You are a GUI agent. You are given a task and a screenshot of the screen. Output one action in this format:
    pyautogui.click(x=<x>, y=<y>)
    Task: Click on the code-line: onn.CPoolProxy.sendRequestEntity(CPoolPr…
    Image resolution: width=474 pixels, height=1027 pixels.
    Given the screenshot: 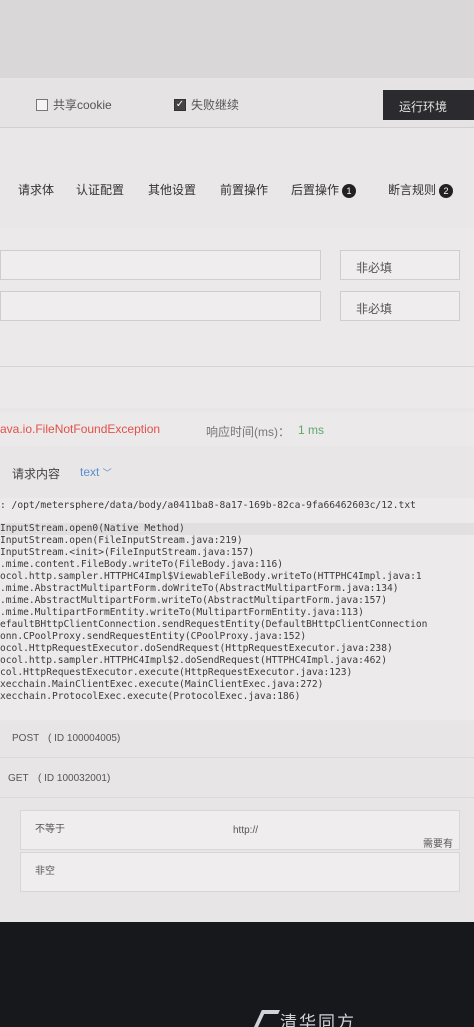 What is the action you would take?
    pyautogui.click(x=153, y=636)
    